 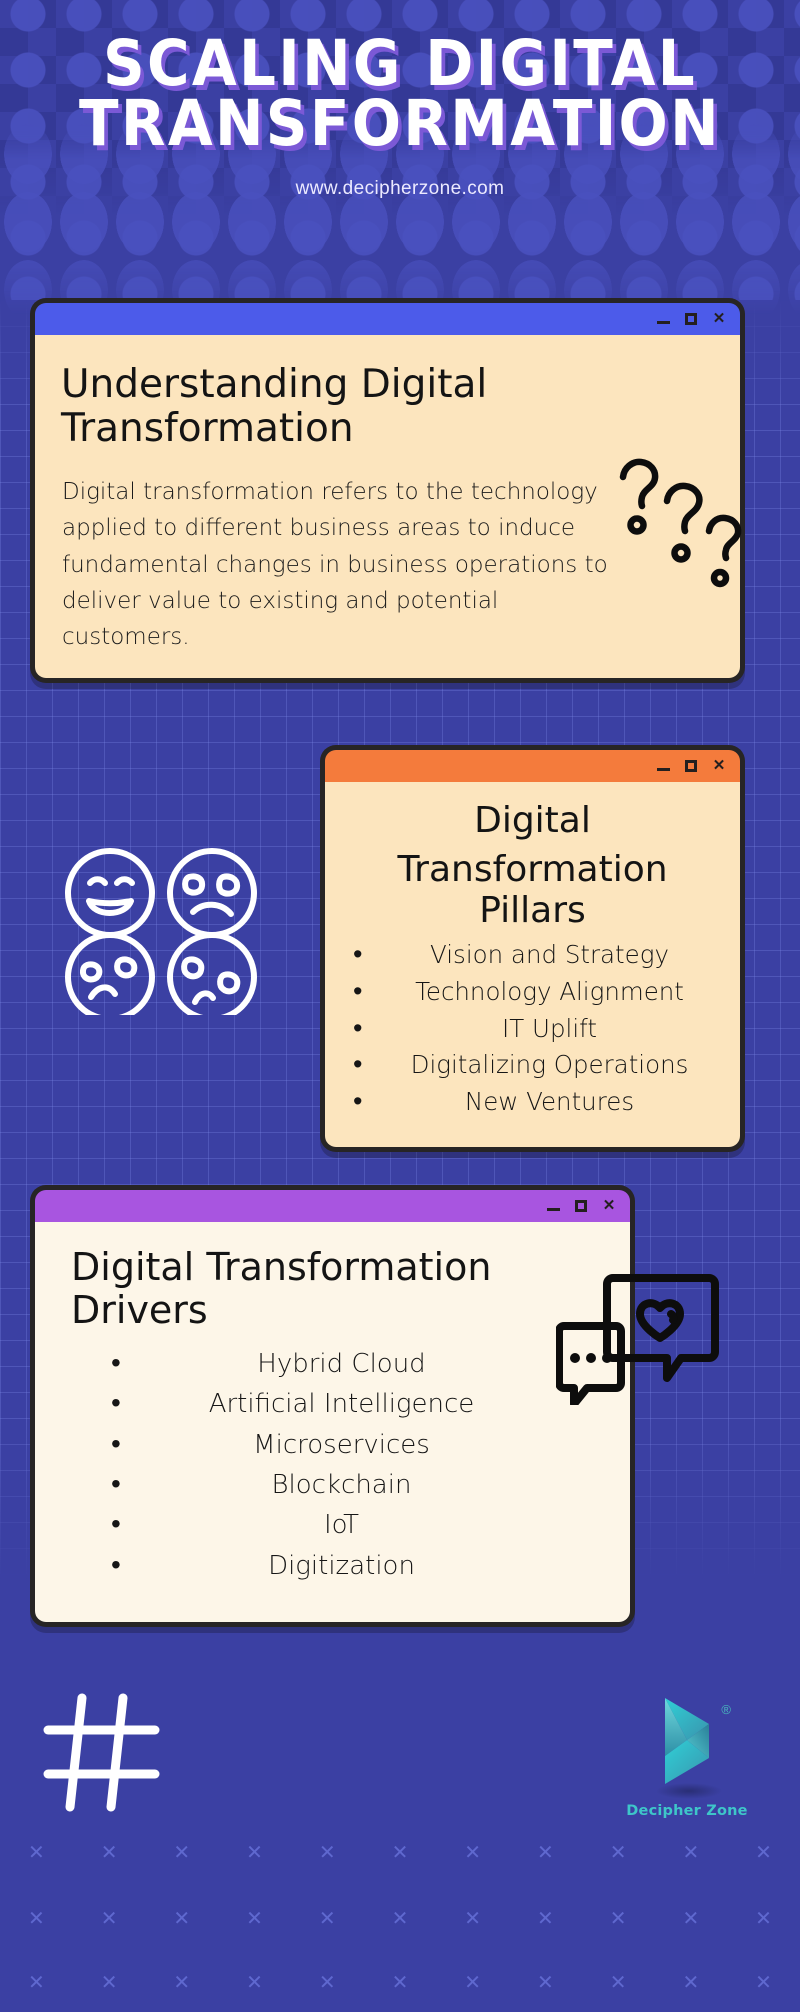 I want to click on hashtag-icon, so click(x=102, y=1752).